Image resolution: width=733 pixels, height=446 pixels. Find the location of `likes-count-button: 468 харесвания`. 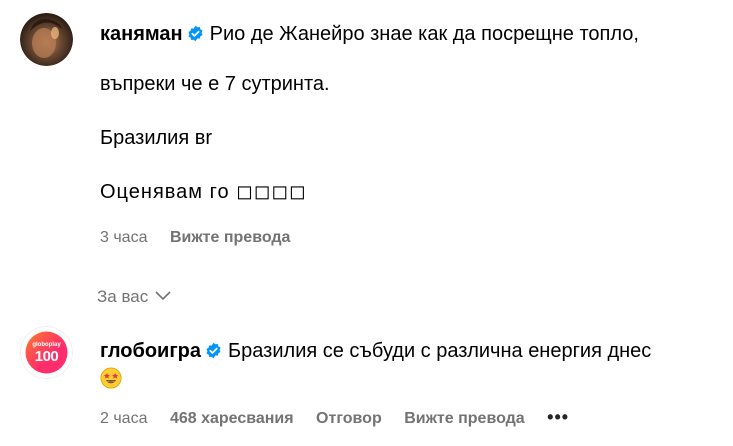

likes-count-button: 468 харесвания is located at coordinates (232, 418).